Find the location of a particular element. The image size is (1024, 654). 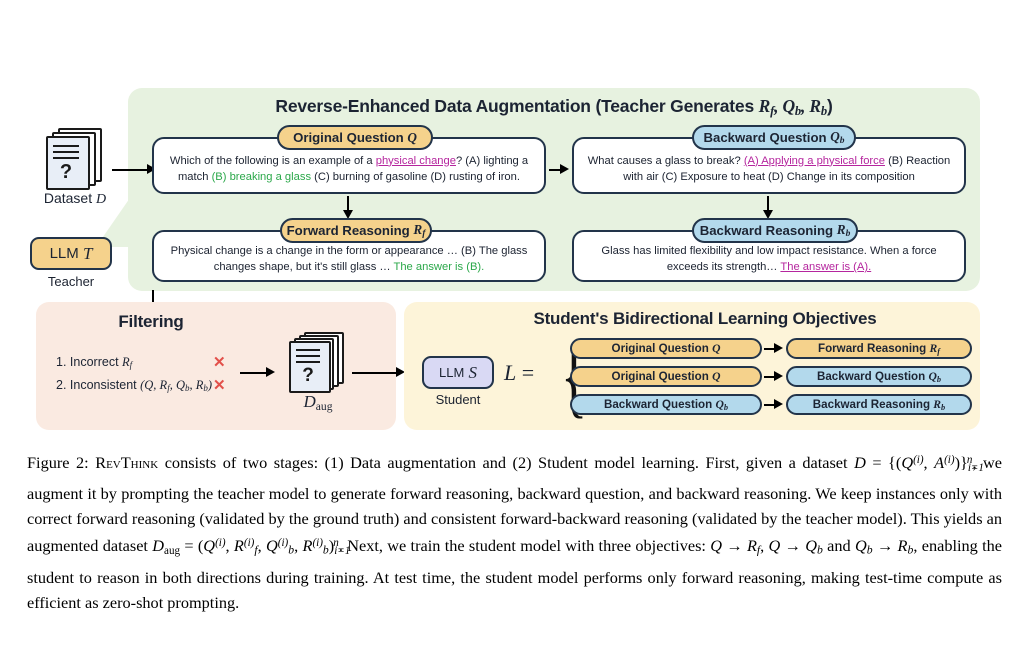

llm-teacher-chip: LLM T is located at coordinates (71, 253).